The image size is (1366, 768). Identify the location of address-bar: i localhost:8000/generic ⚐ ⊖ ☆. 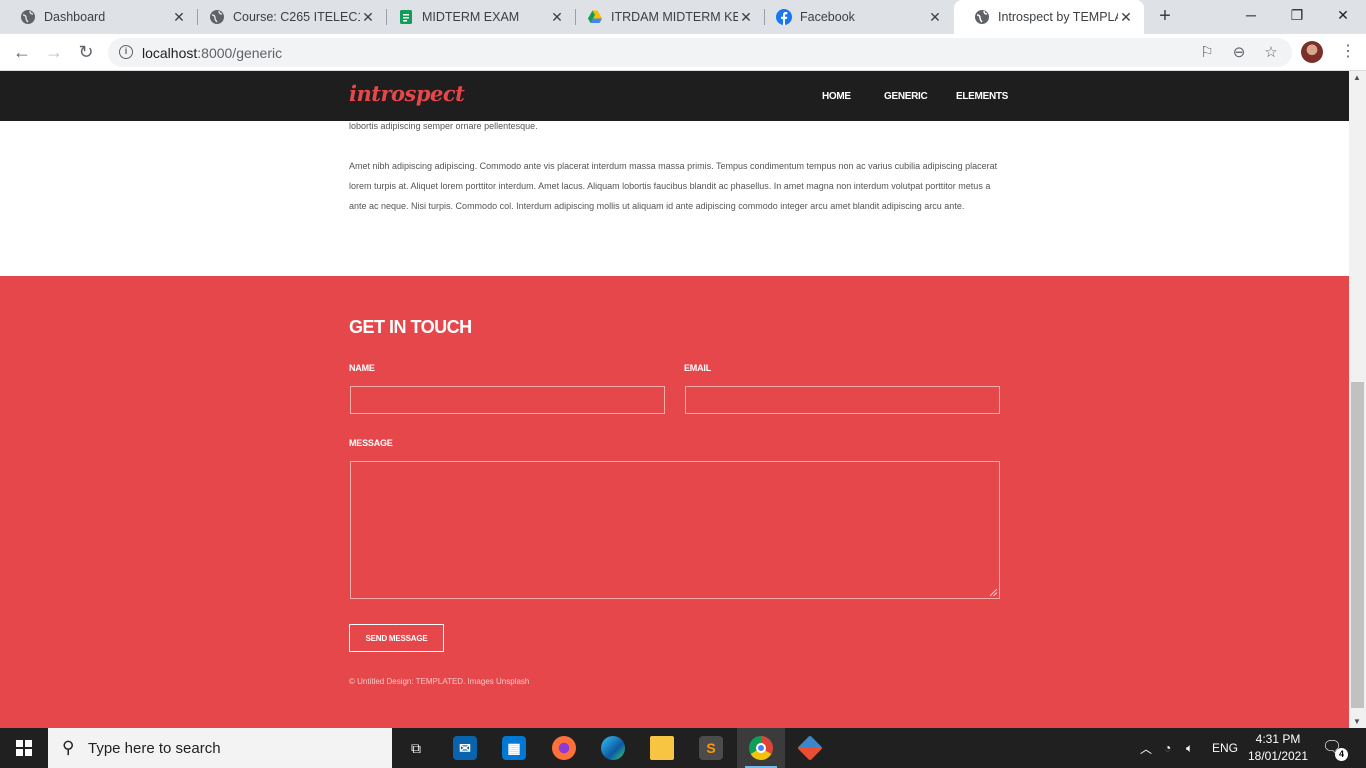
(700, 52).